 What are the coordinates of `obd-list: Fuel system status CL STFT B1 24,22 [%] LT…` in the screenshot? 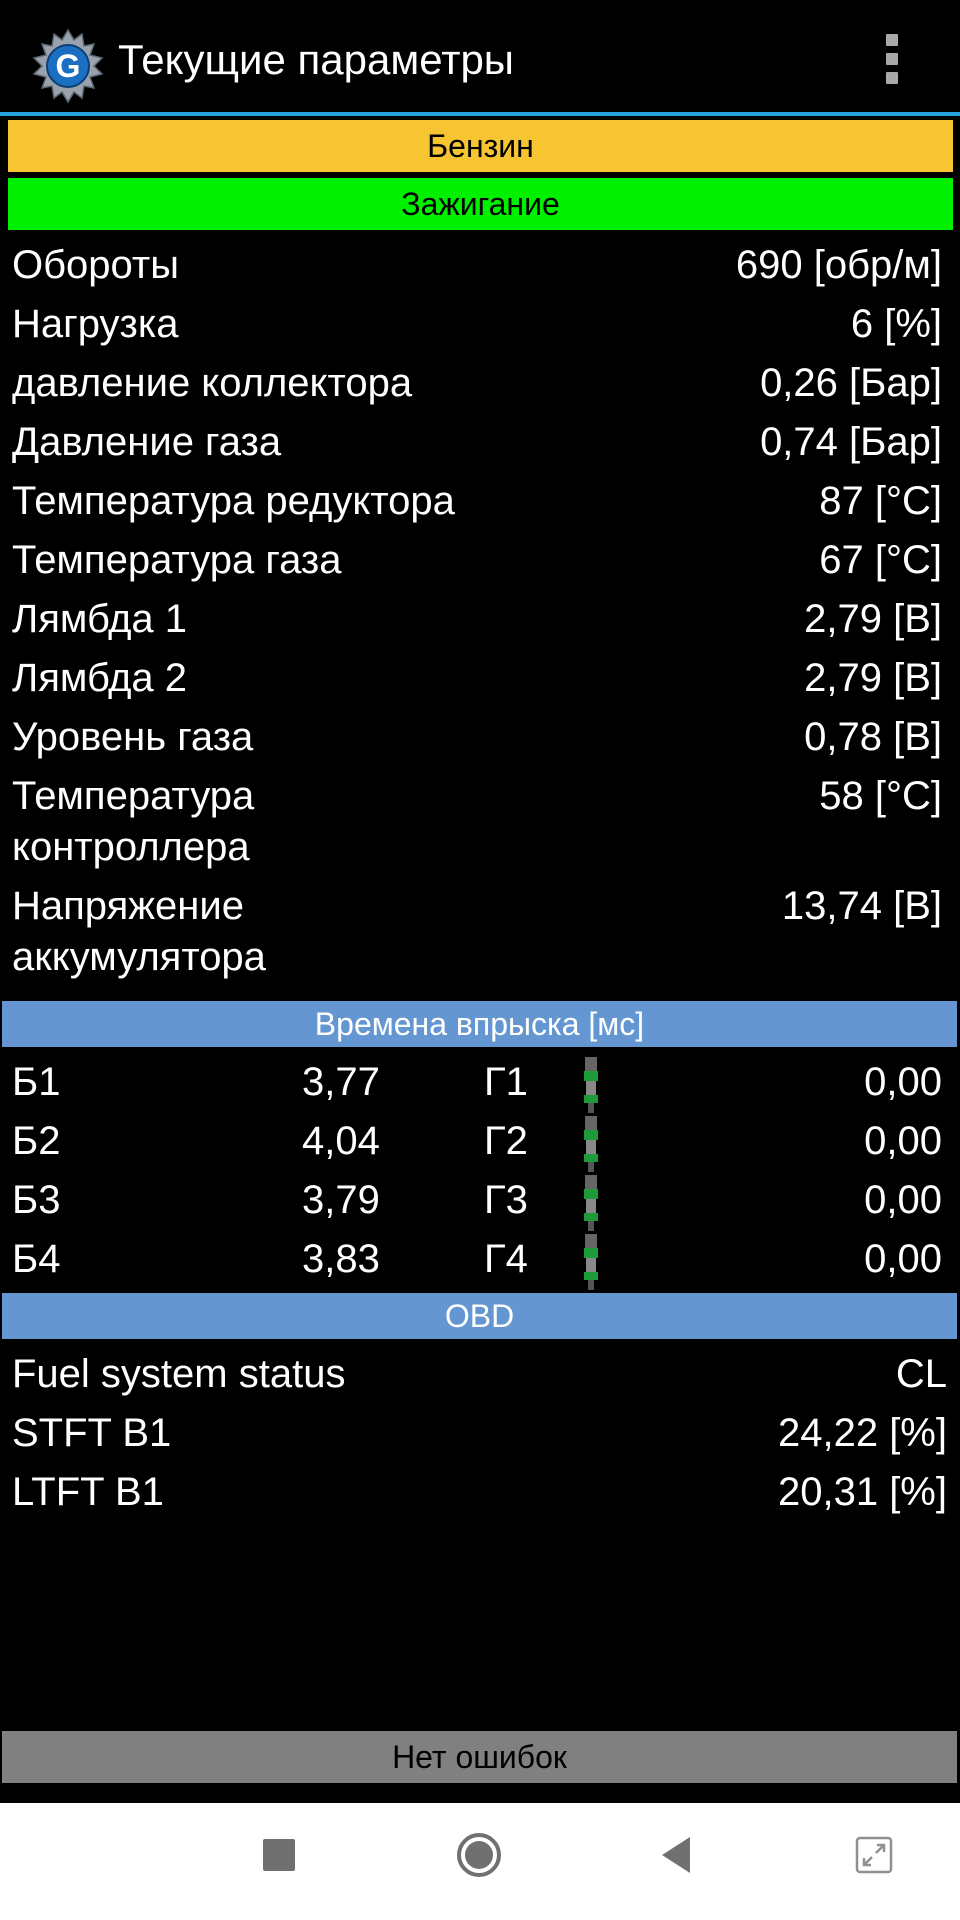 It's located at (479, 1433).